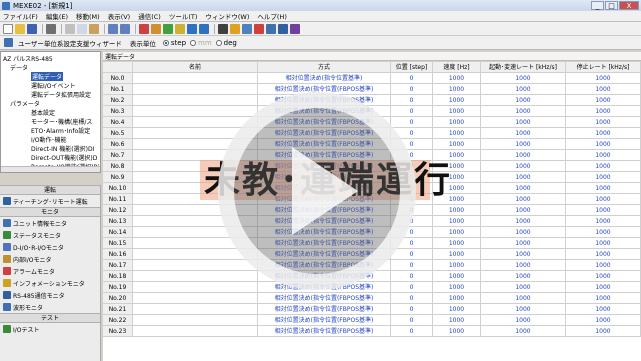  I want to click on info-icon, so click(295, 28).